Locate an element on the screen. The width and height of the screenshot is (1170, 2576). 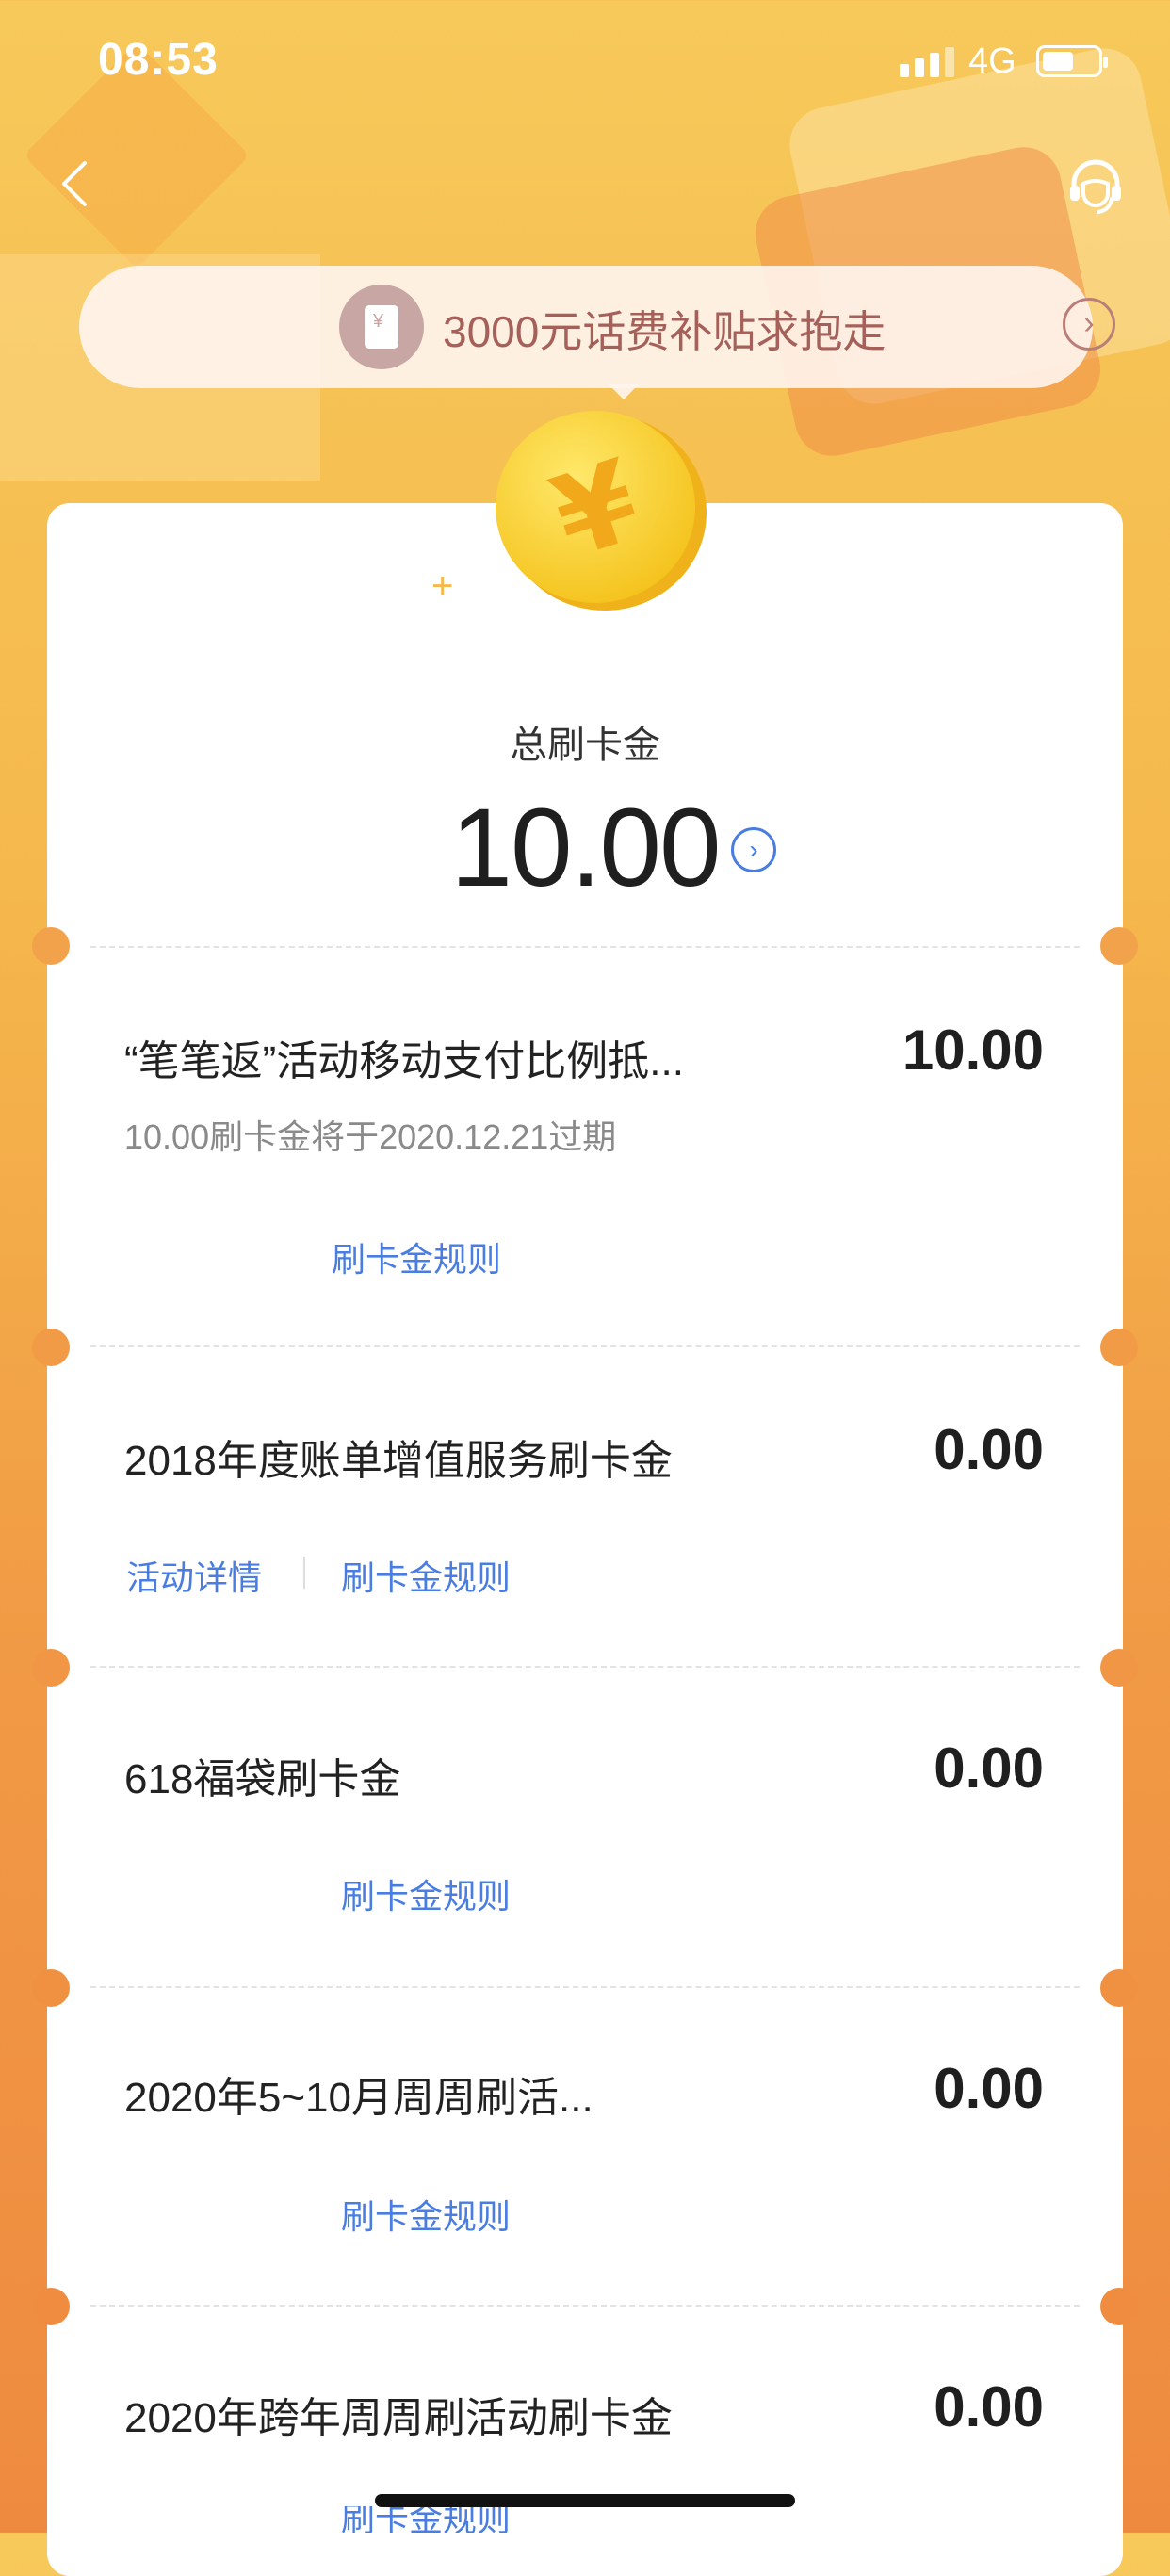
home-indicator is located at coordinates (585, 2500).